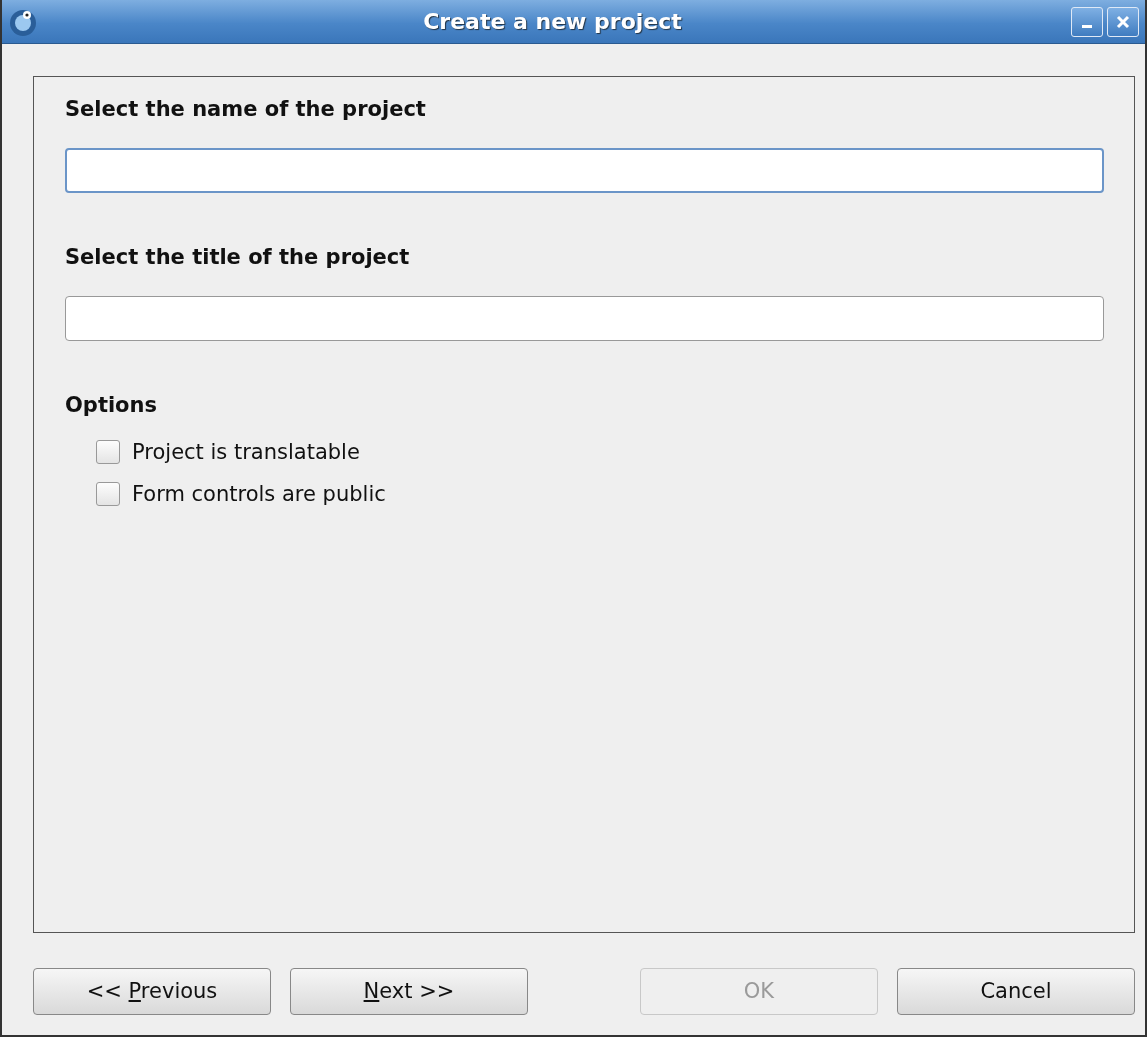 The image size is (1147, 1037). Describe the element at coordinates (246, 109) in the screenshot. I see `field-label: Select the name of the project` at that location.